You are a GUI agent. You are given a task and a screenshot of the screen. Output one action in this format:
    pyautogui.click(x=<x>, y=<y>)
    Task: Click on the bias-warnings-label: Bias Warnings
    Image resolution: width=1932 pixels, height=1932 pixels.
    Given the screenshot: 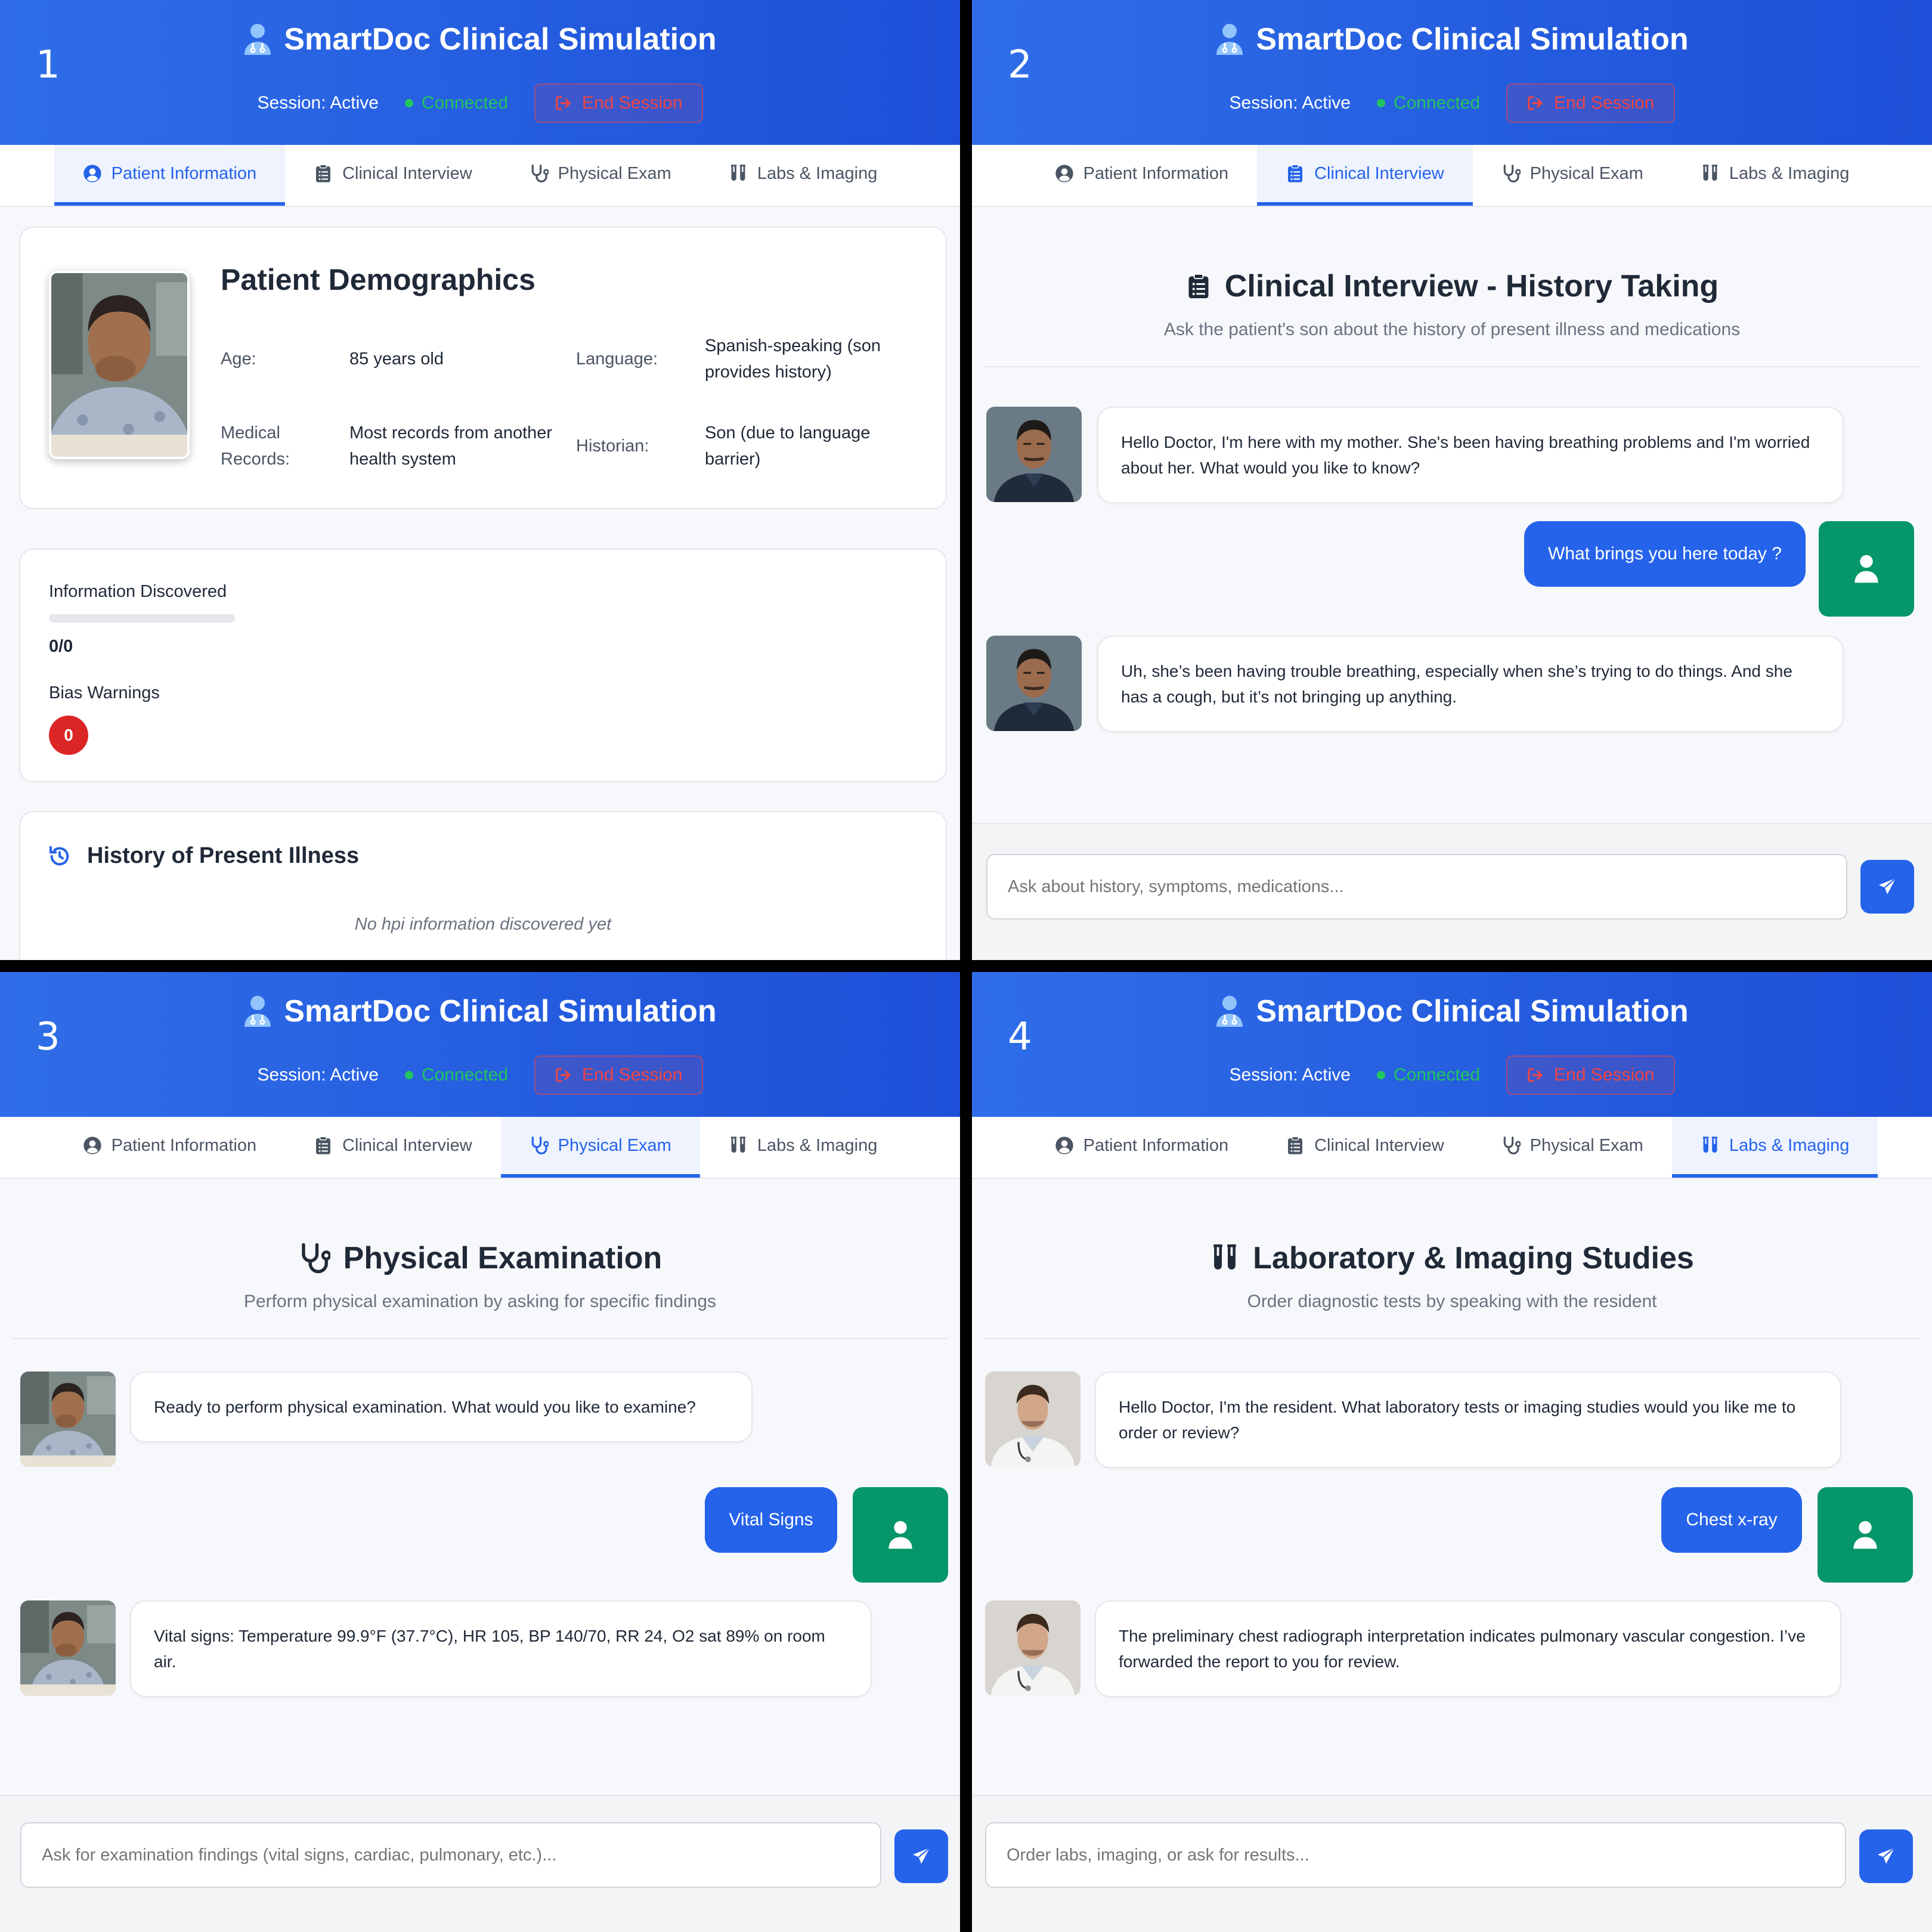 What is the action you would take?
    pyautogui.click(x=105, y=693)
    